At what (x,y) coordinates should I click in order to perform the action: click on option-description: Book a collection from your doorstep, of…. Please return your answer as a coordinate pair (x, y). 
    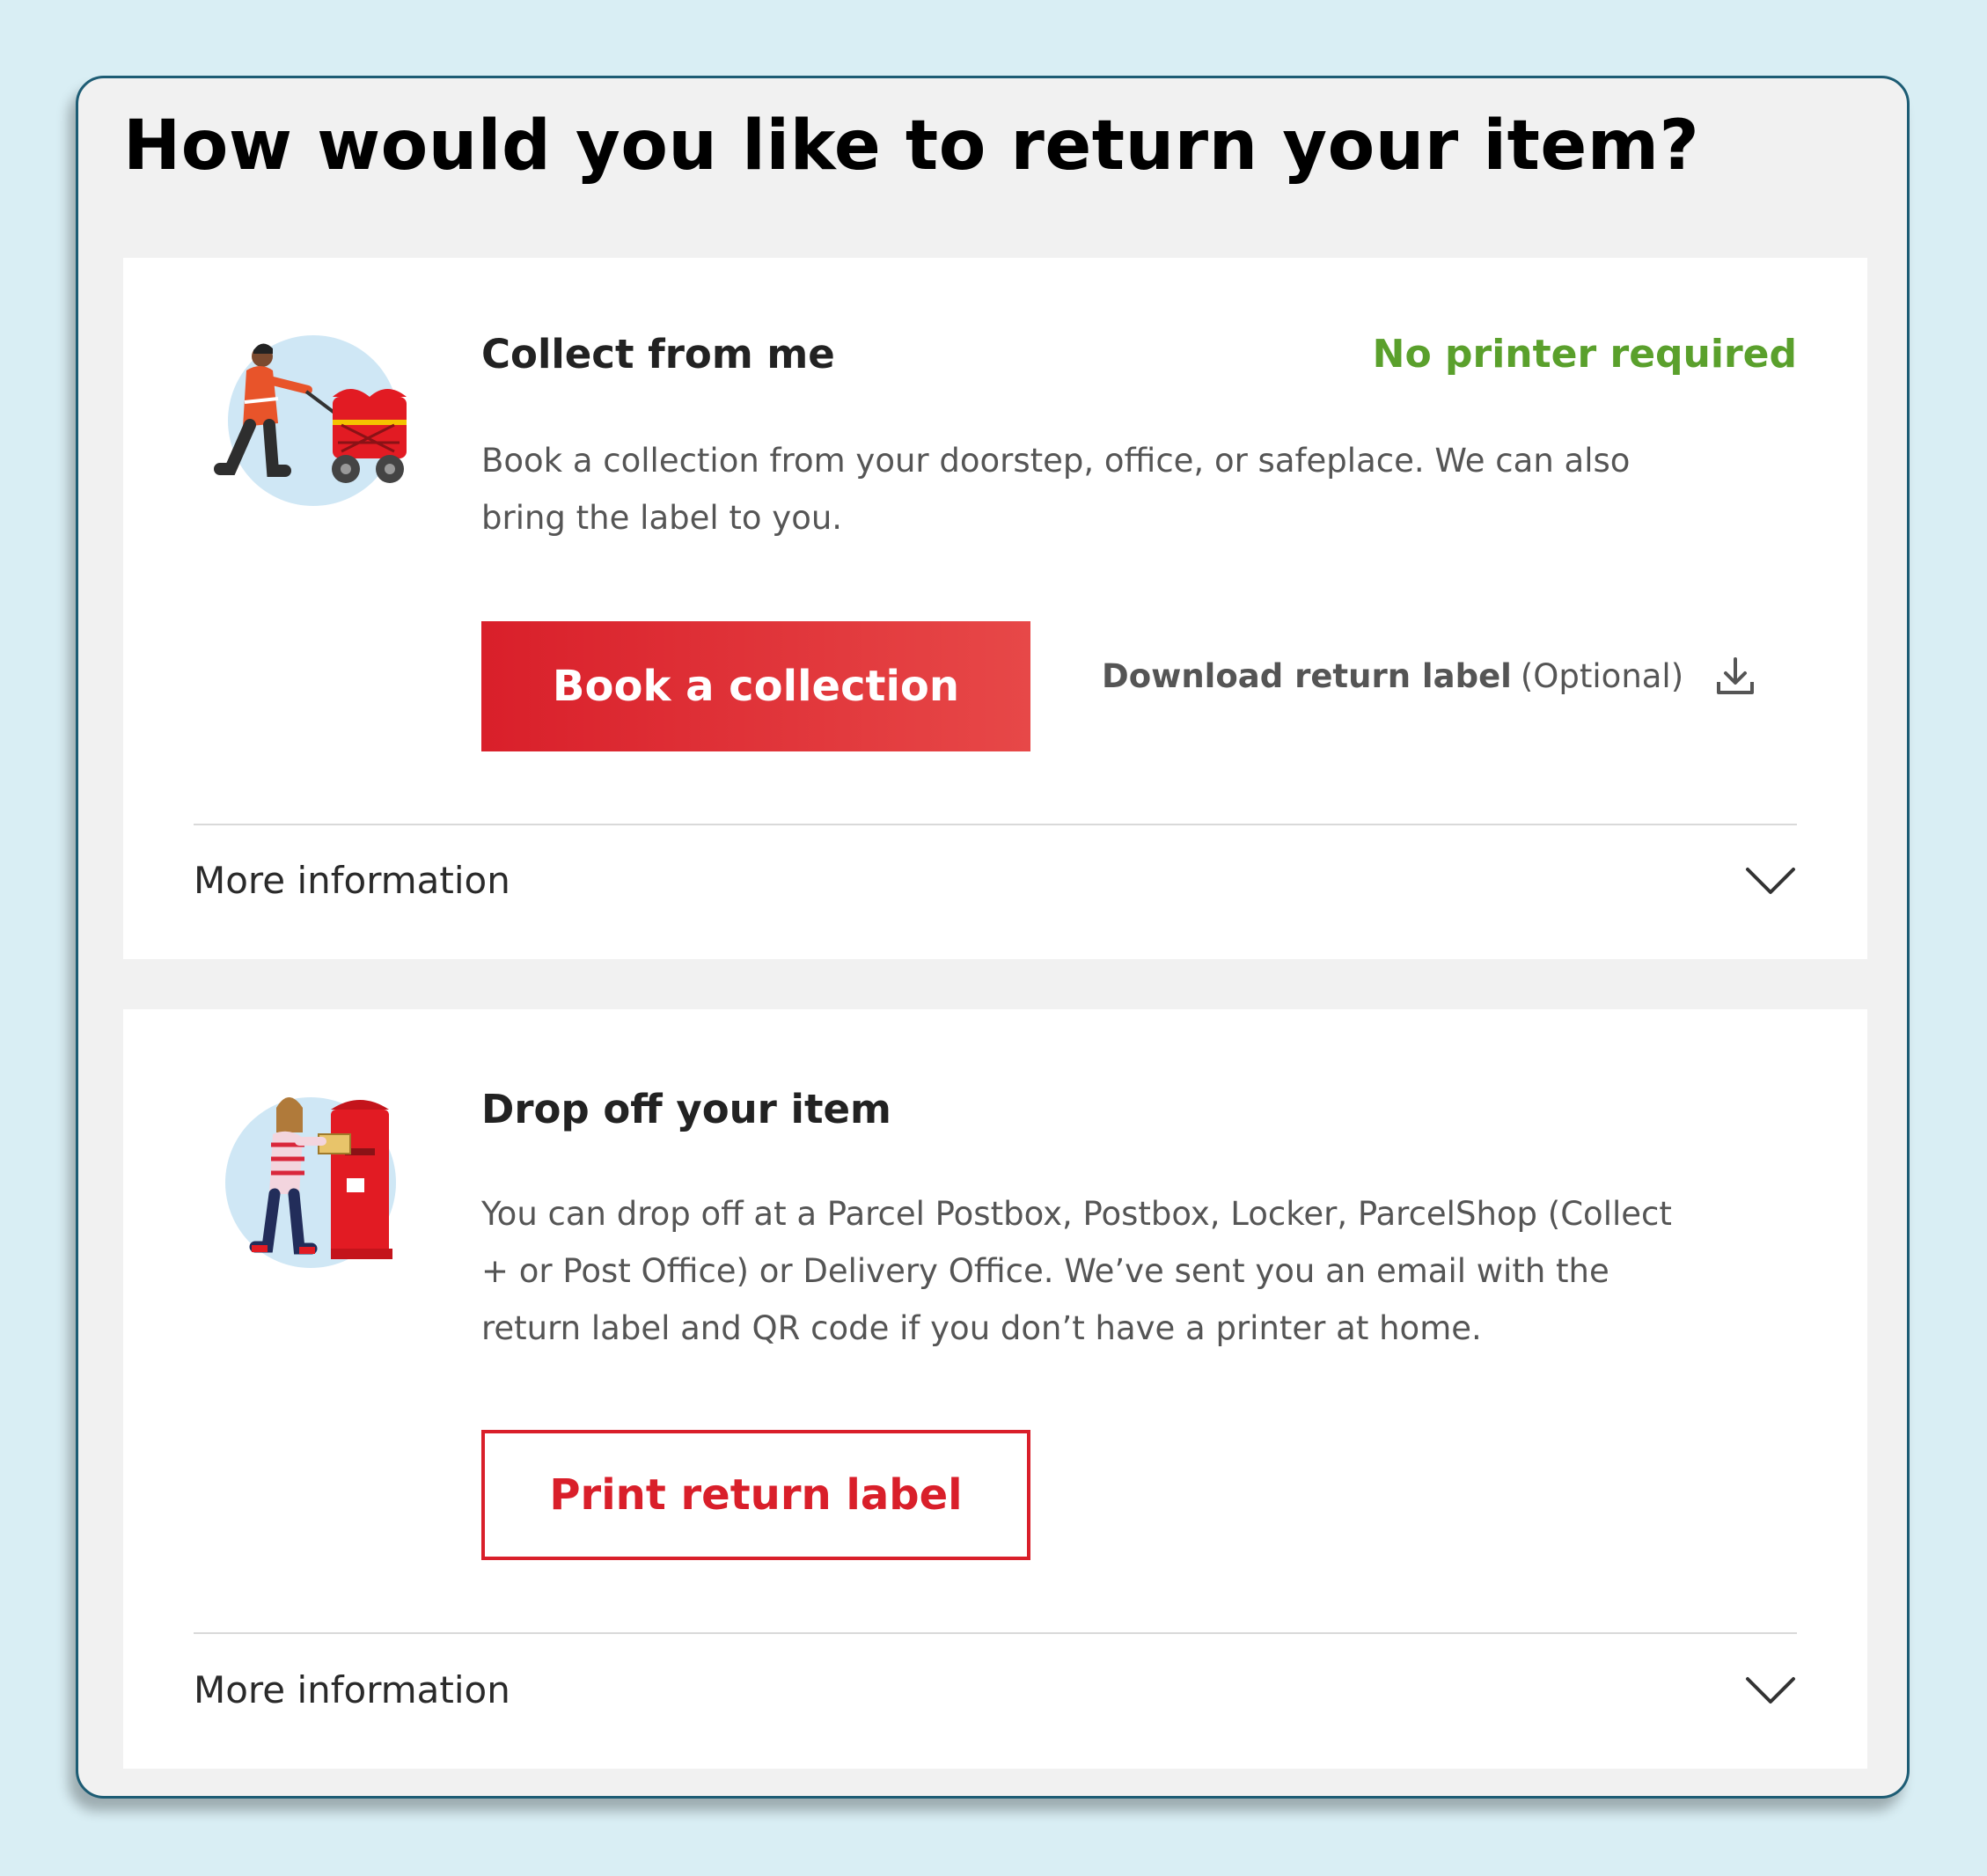
    Looking at the image, I should click on (1056, 489).